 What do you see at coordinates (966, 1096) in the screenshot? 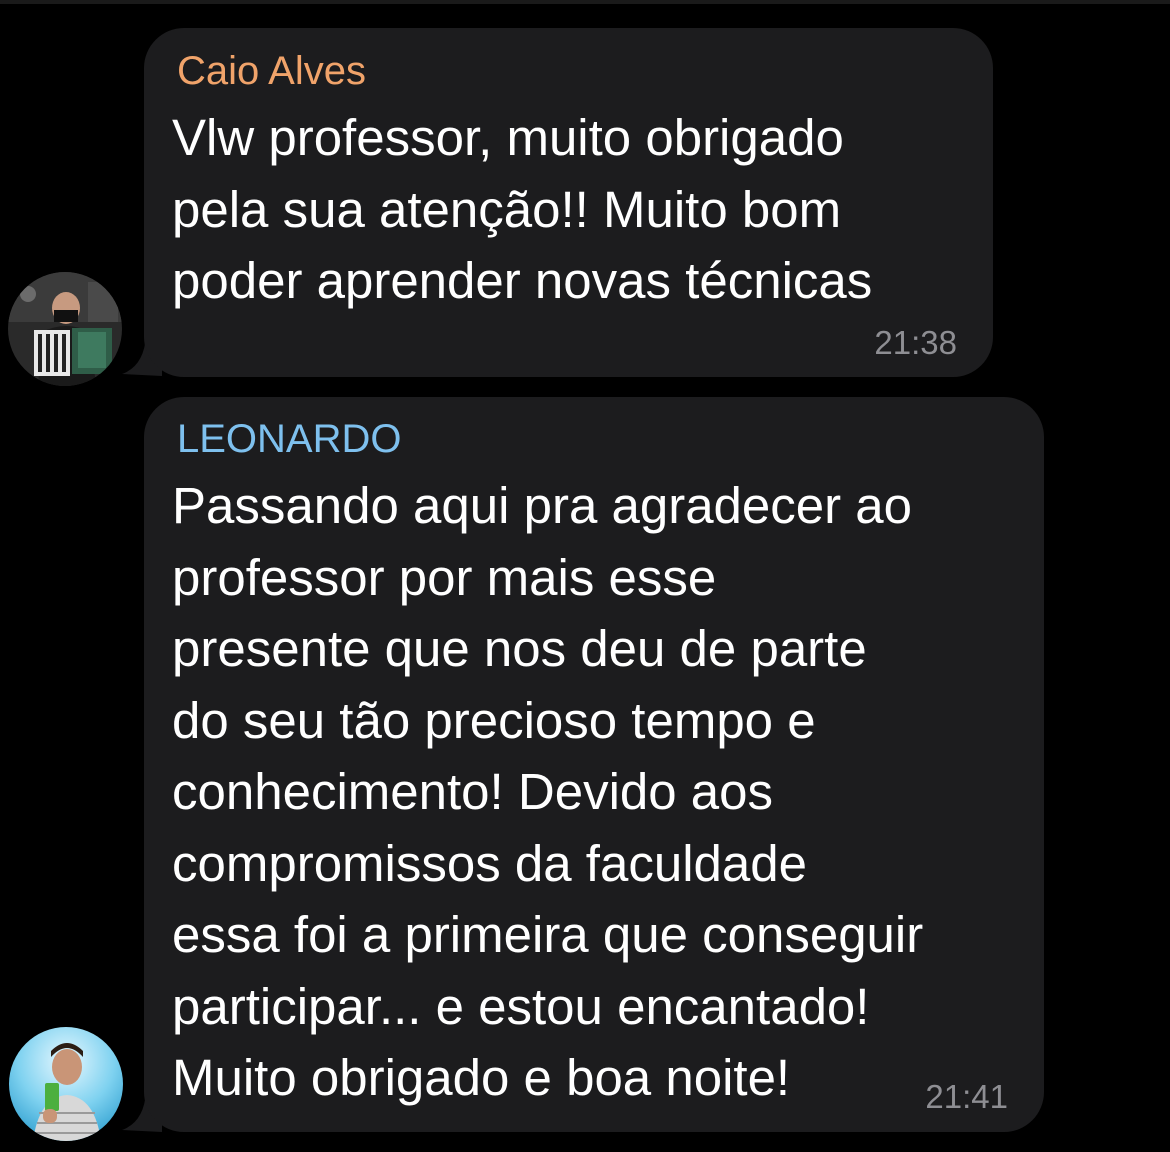
I see `message-time: 21:41` at bounding box center [966, 1096].